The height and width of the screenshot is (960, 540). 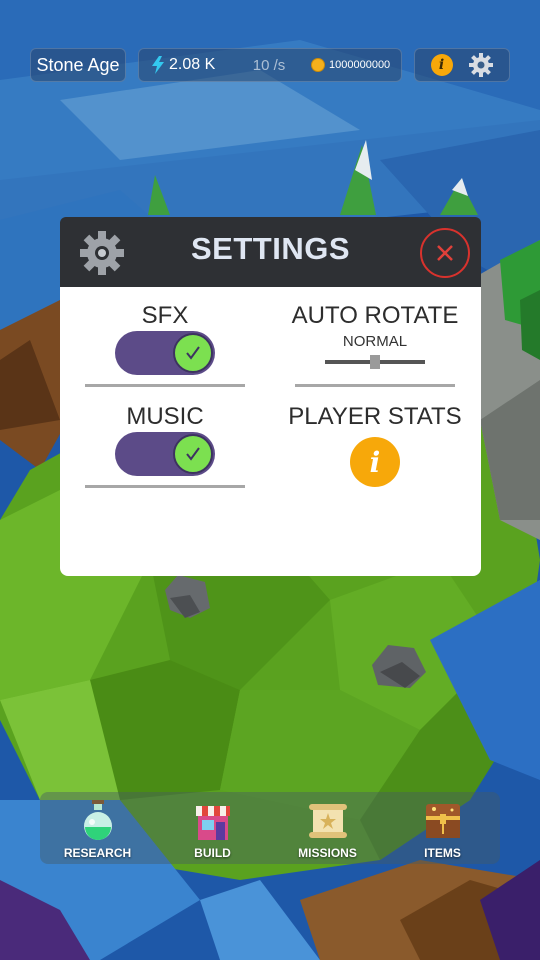 I want to click on resource-bar: 2.08 K 10 /s 1000000000, so click(x=270, y=65).